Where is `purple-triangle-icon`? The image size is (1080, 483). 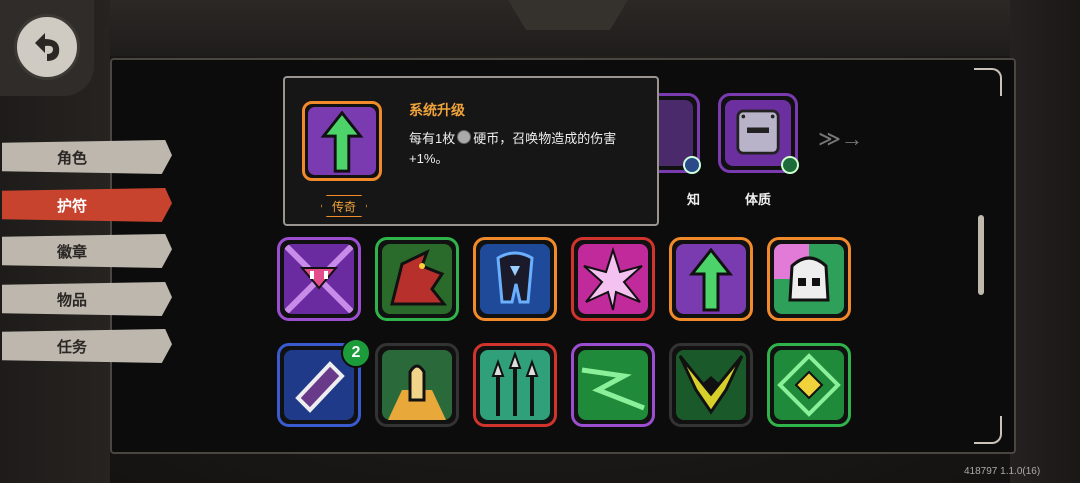
purple-triangle-icon is located at coordinates (319, 279).